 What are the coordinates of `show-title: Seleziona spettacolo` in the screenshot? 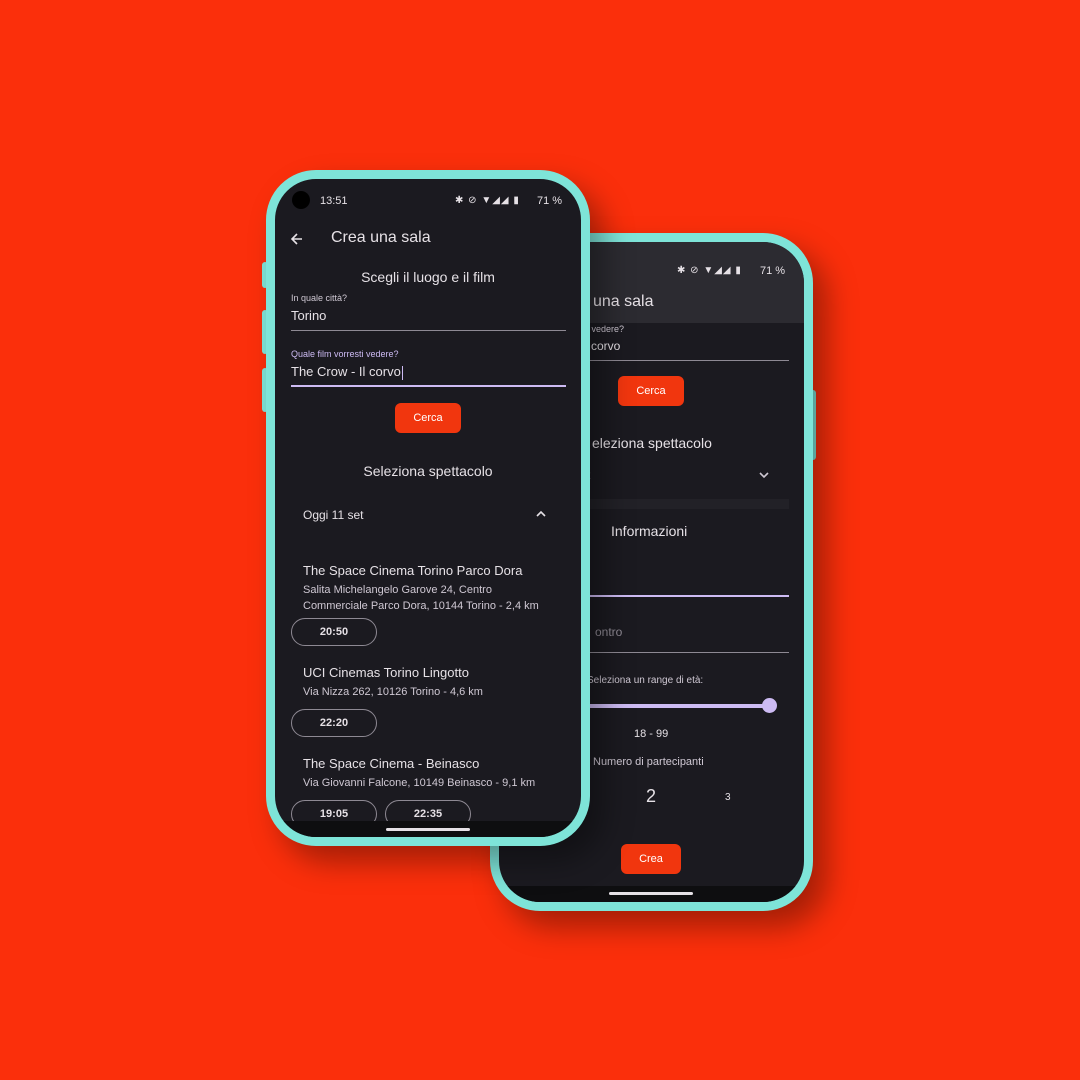 It's located at (428, 471).